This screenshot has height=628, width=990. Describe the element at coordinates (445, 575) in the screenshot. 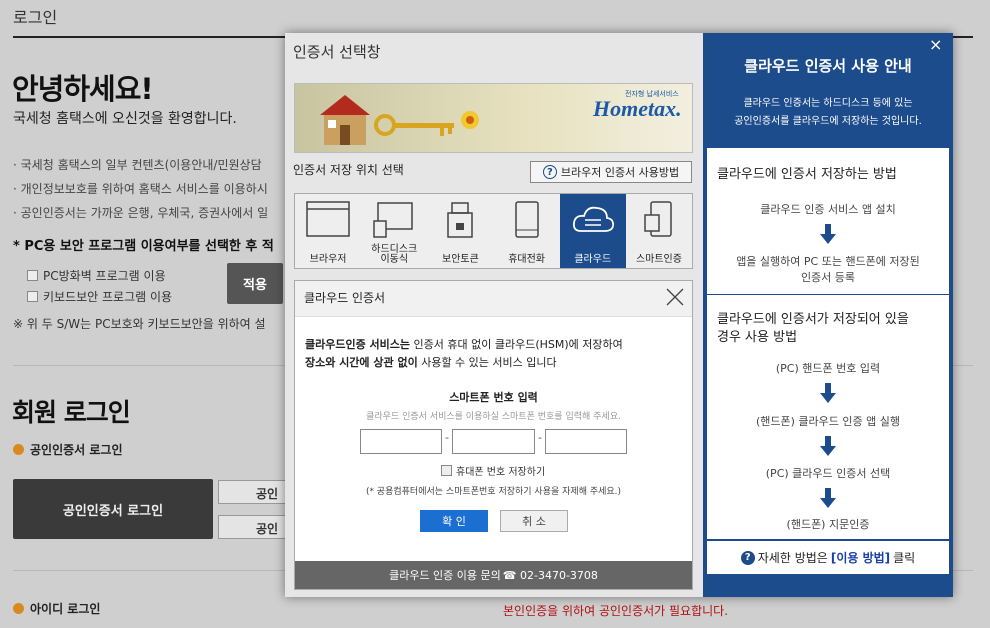

I see `inquiry-text: 클라우드 인증 이용 문의` at that location.